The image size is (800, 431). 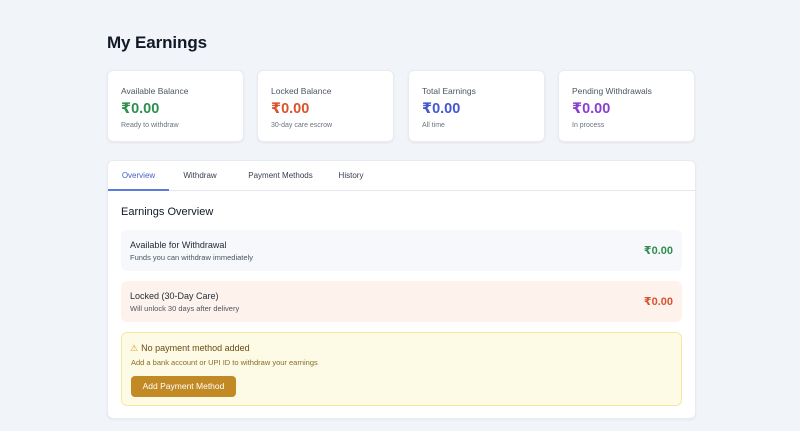 I want to click on tab-overview: Overview, so click(x=138, y=176).